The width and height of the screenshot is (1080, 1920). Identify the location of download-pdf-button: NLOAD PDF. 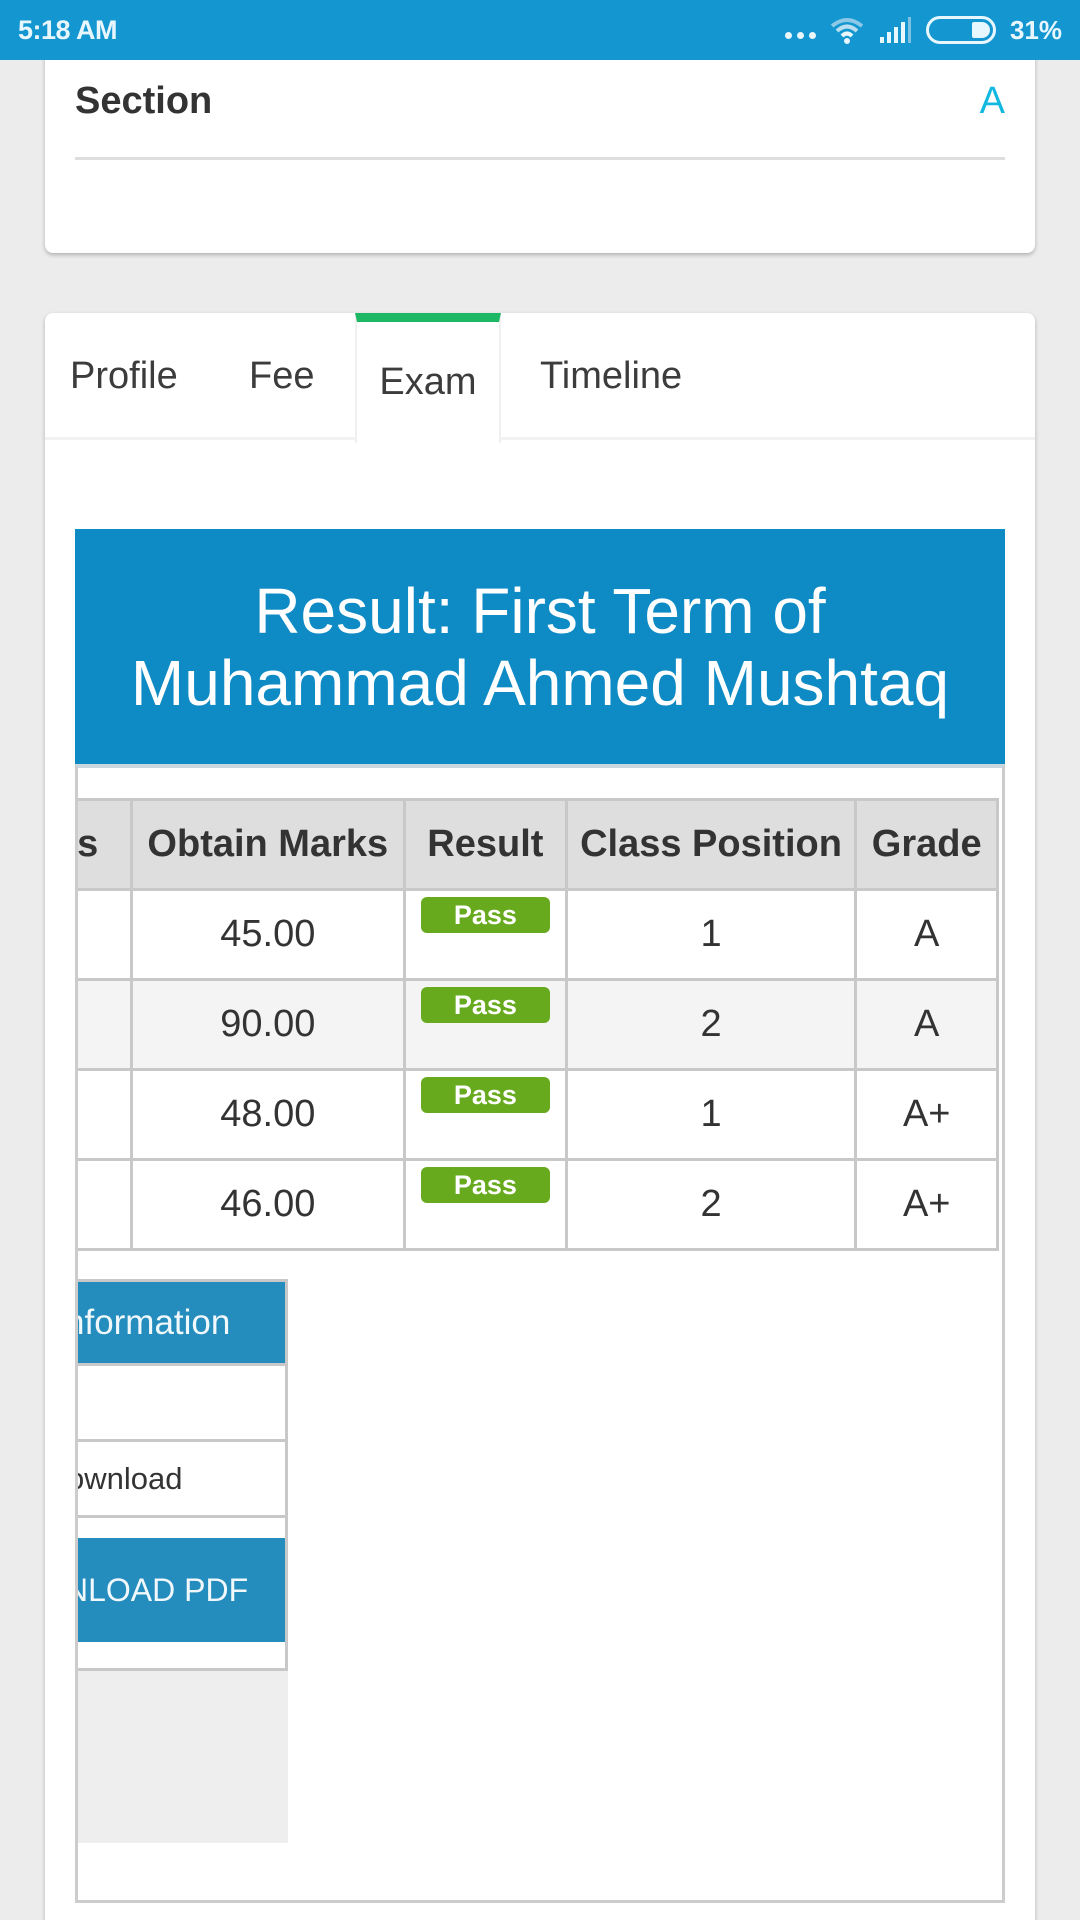
(181, 1590).